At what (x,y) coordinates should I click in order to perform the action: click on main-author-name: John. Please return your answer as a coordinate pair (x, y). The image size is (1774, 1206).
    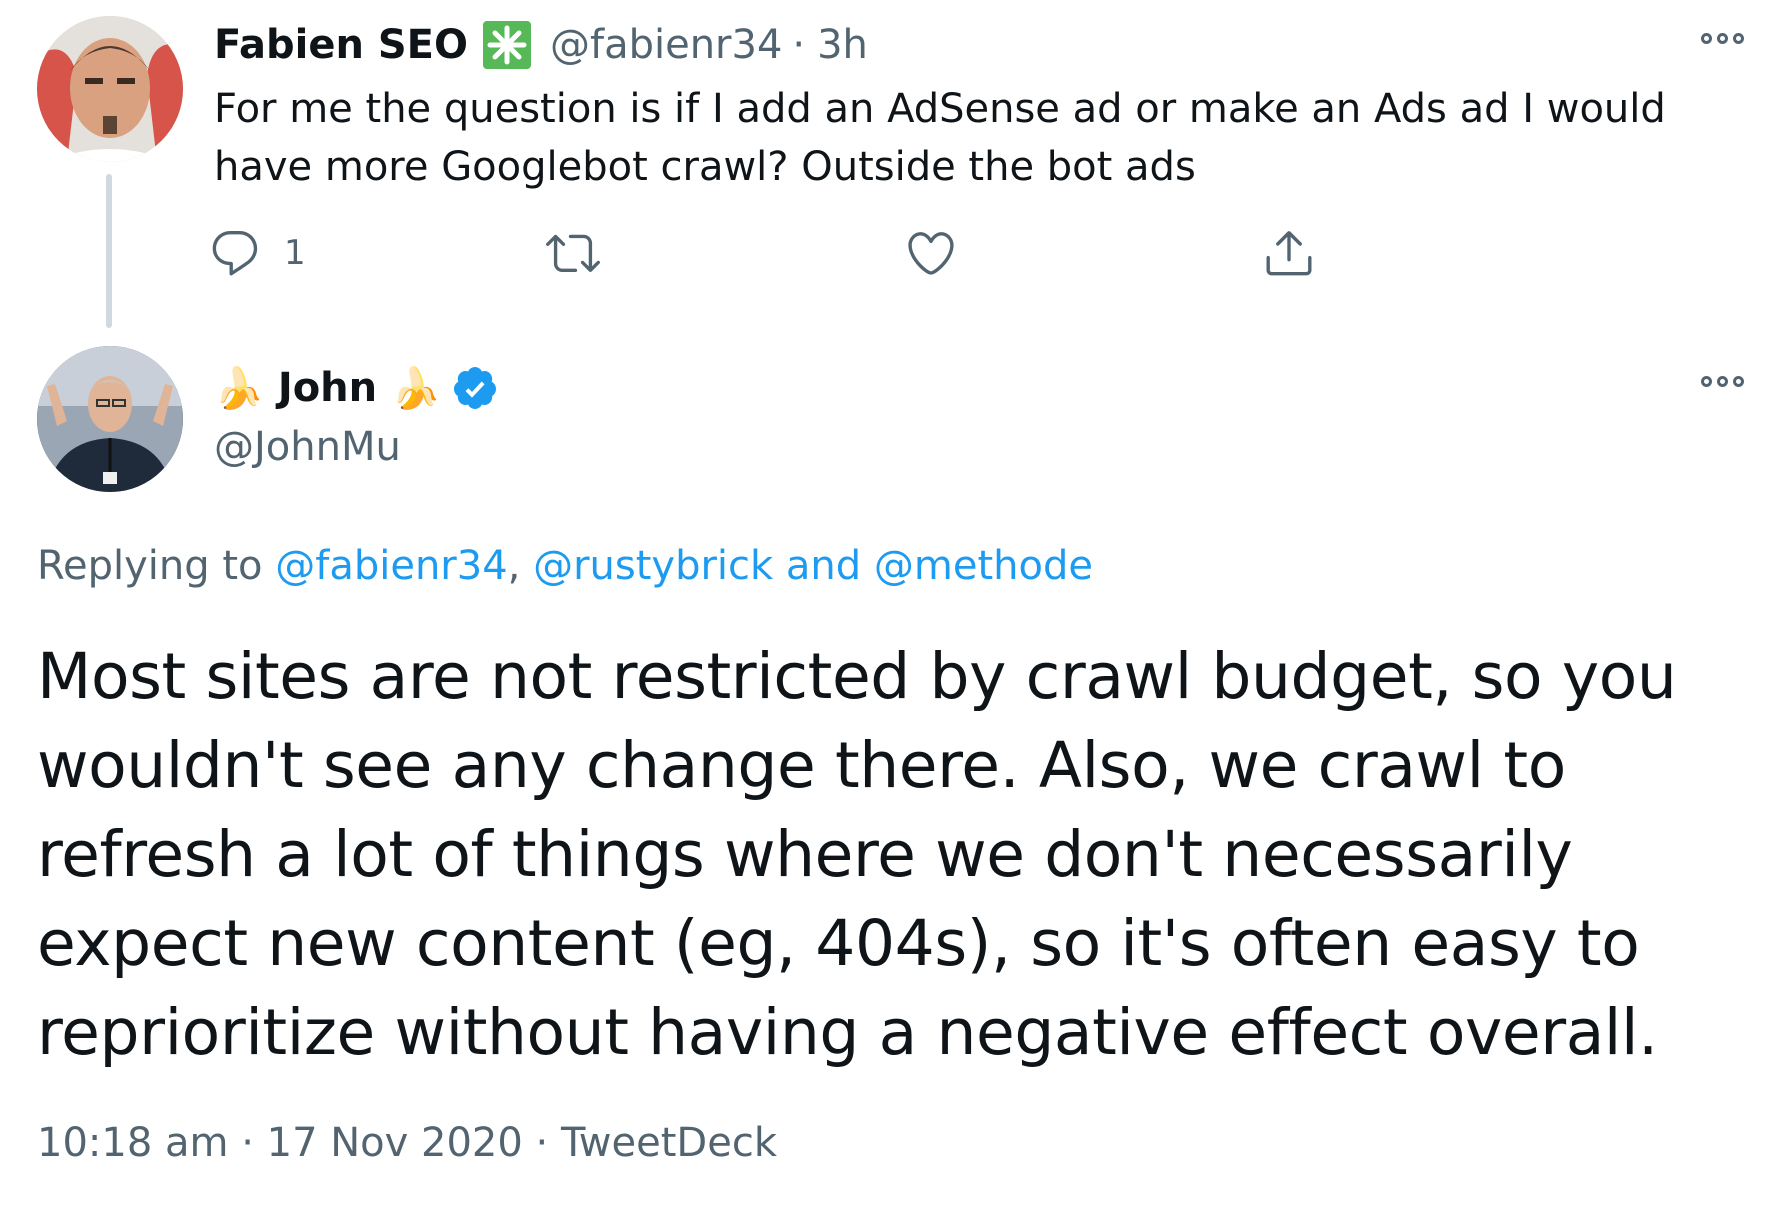
    Looking at the image, I should click on (327, 388).